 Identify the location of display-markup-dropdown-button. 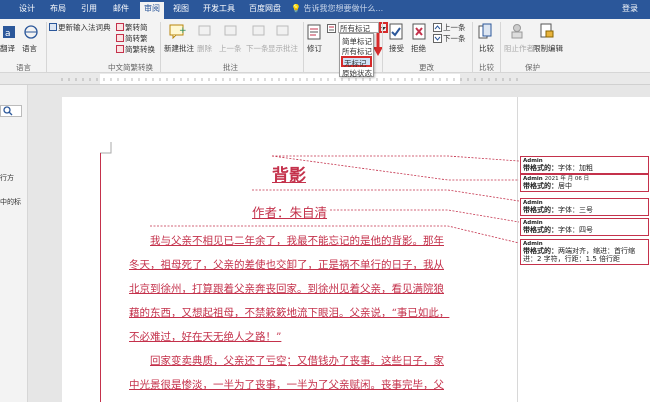
(383, 27).